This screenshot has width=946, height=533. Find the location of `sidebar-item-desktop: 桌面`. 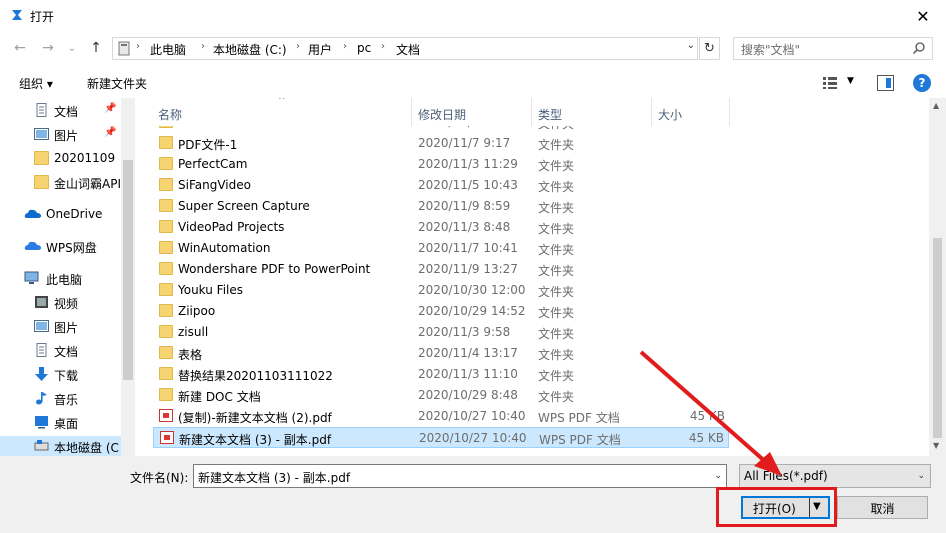

sidebar-item-desktop: 桌面 is located at coordinates (60, 423).